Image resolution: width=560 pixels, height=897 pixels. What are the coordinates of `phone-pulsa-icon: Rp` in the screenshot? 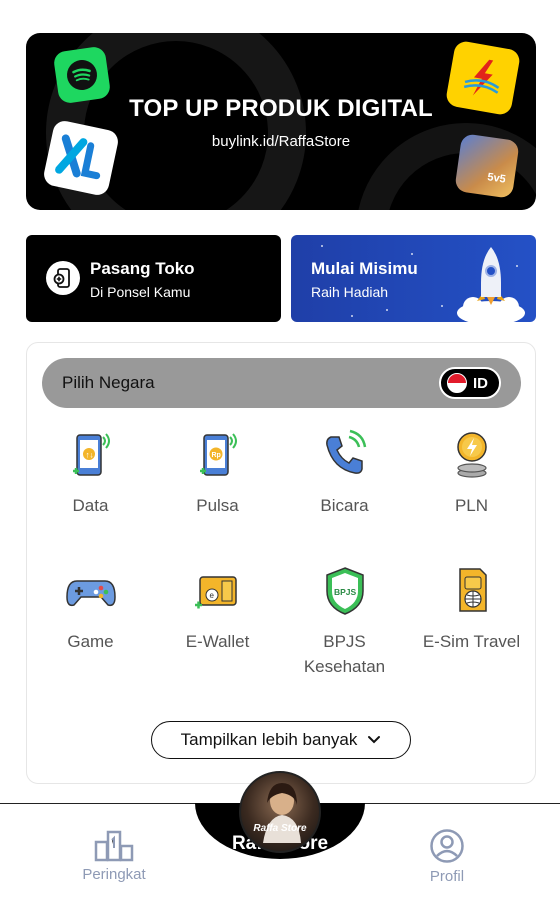 It's located at (218, 454).